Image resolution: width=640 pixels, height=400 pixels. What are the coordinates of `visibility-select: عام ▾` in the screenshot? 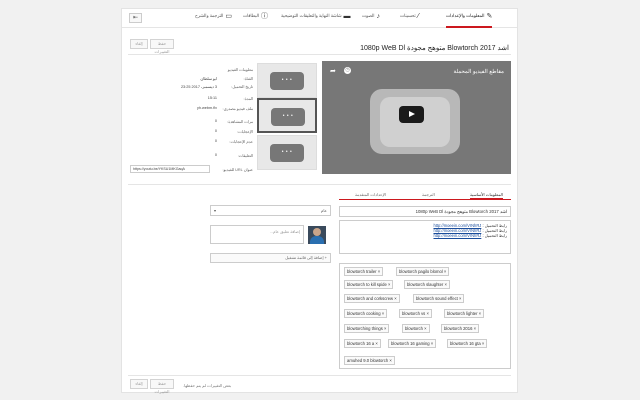 It's located at (270, 210).